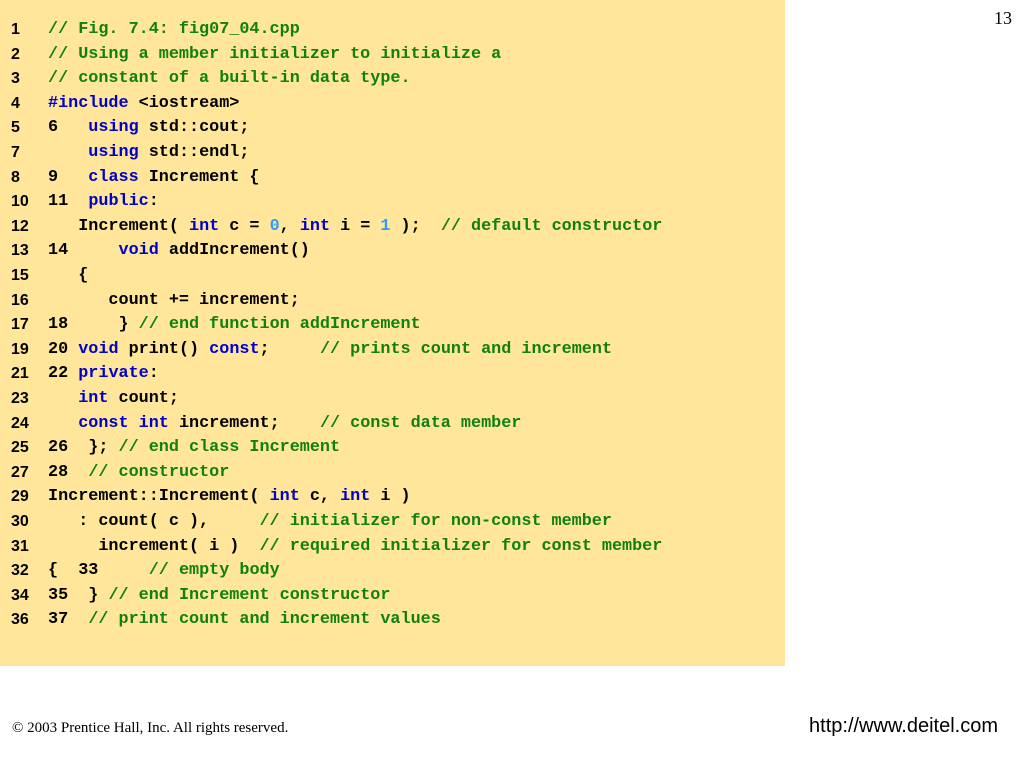 This screenshot has width=1024, height=768. What do you see at coordinates (159, 472) in the screenshot?
I see `code-comment: // constructor` at bounding box center [159, 472].